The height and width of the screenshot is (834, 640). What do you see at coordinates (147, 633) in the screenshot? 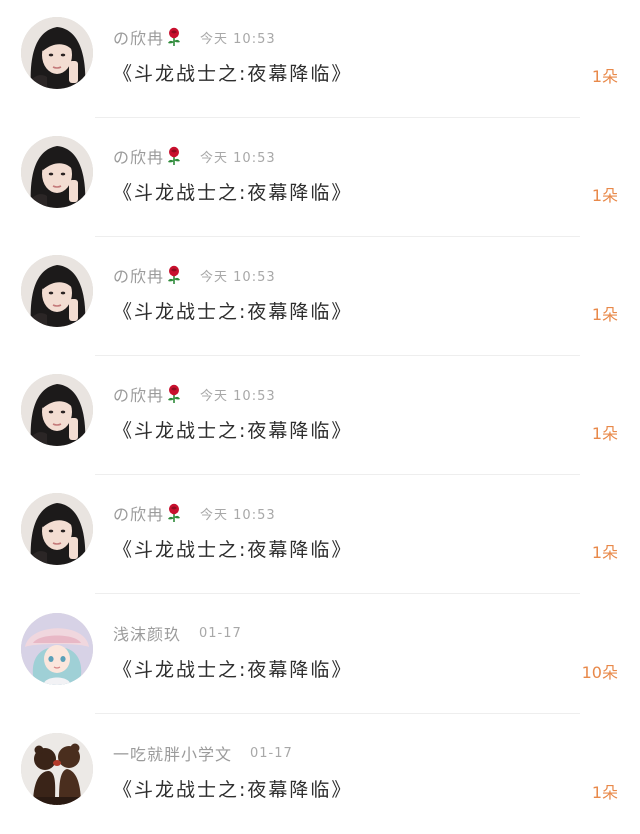
I see `username: 浅沫颜玖` at bounding box center [147, 633].